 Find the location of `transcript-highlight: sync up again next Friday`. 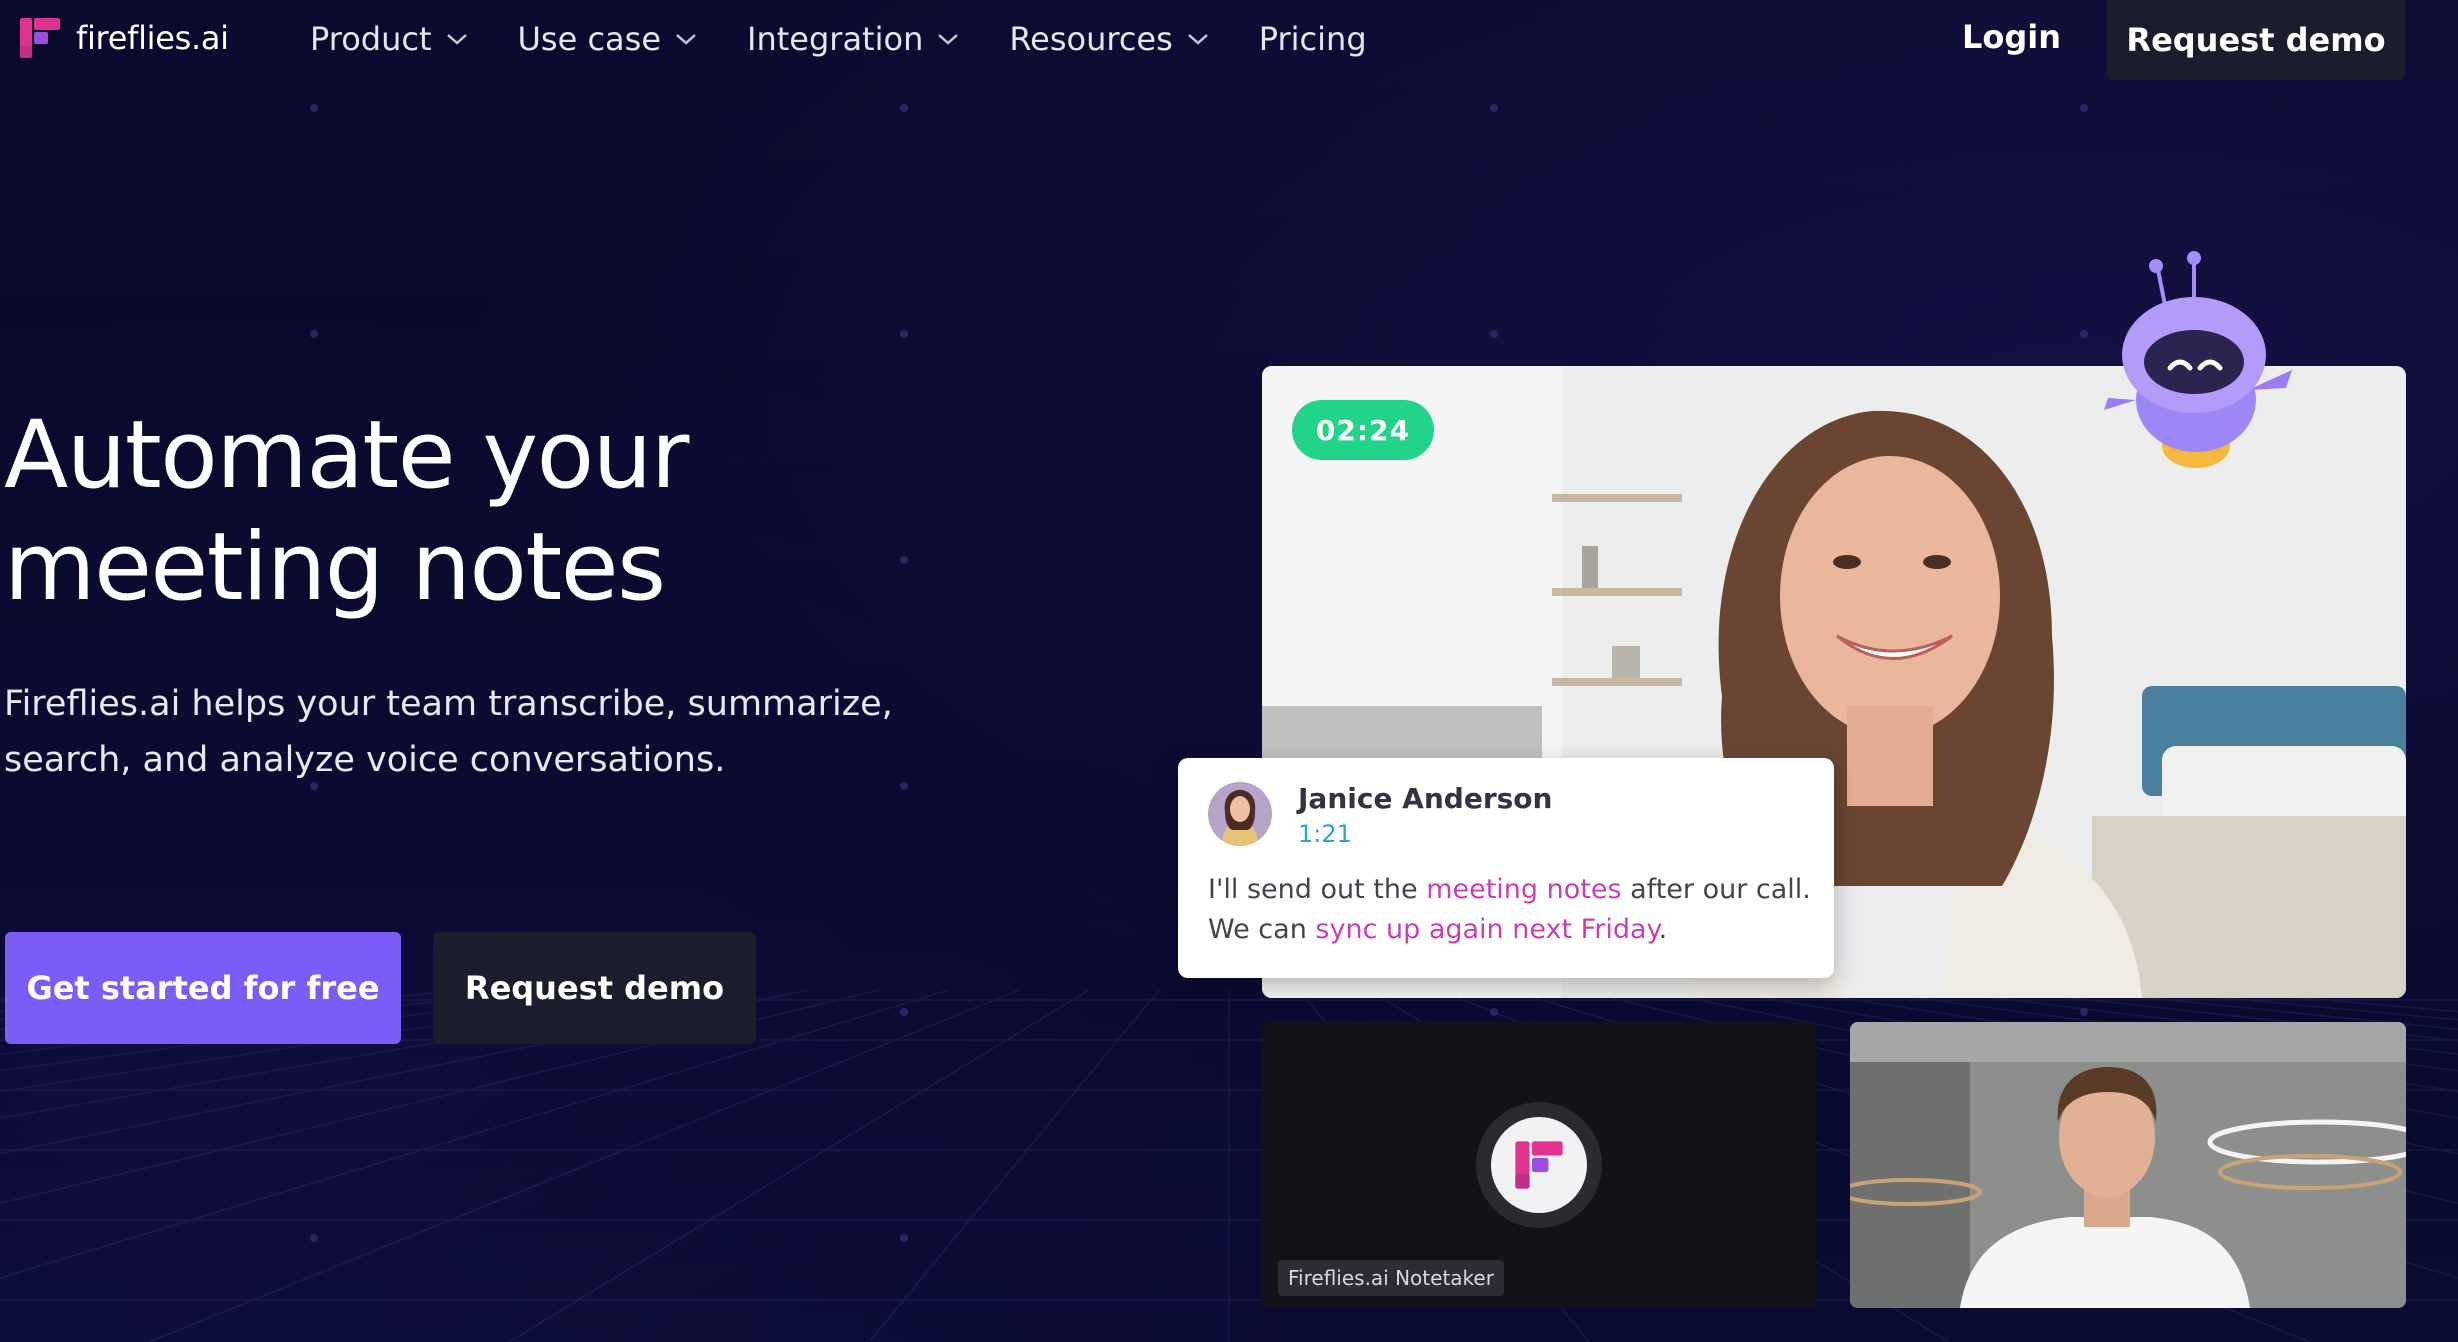

transcript-highlight: sync up again next Friday is located at coordinates (1486, 929).